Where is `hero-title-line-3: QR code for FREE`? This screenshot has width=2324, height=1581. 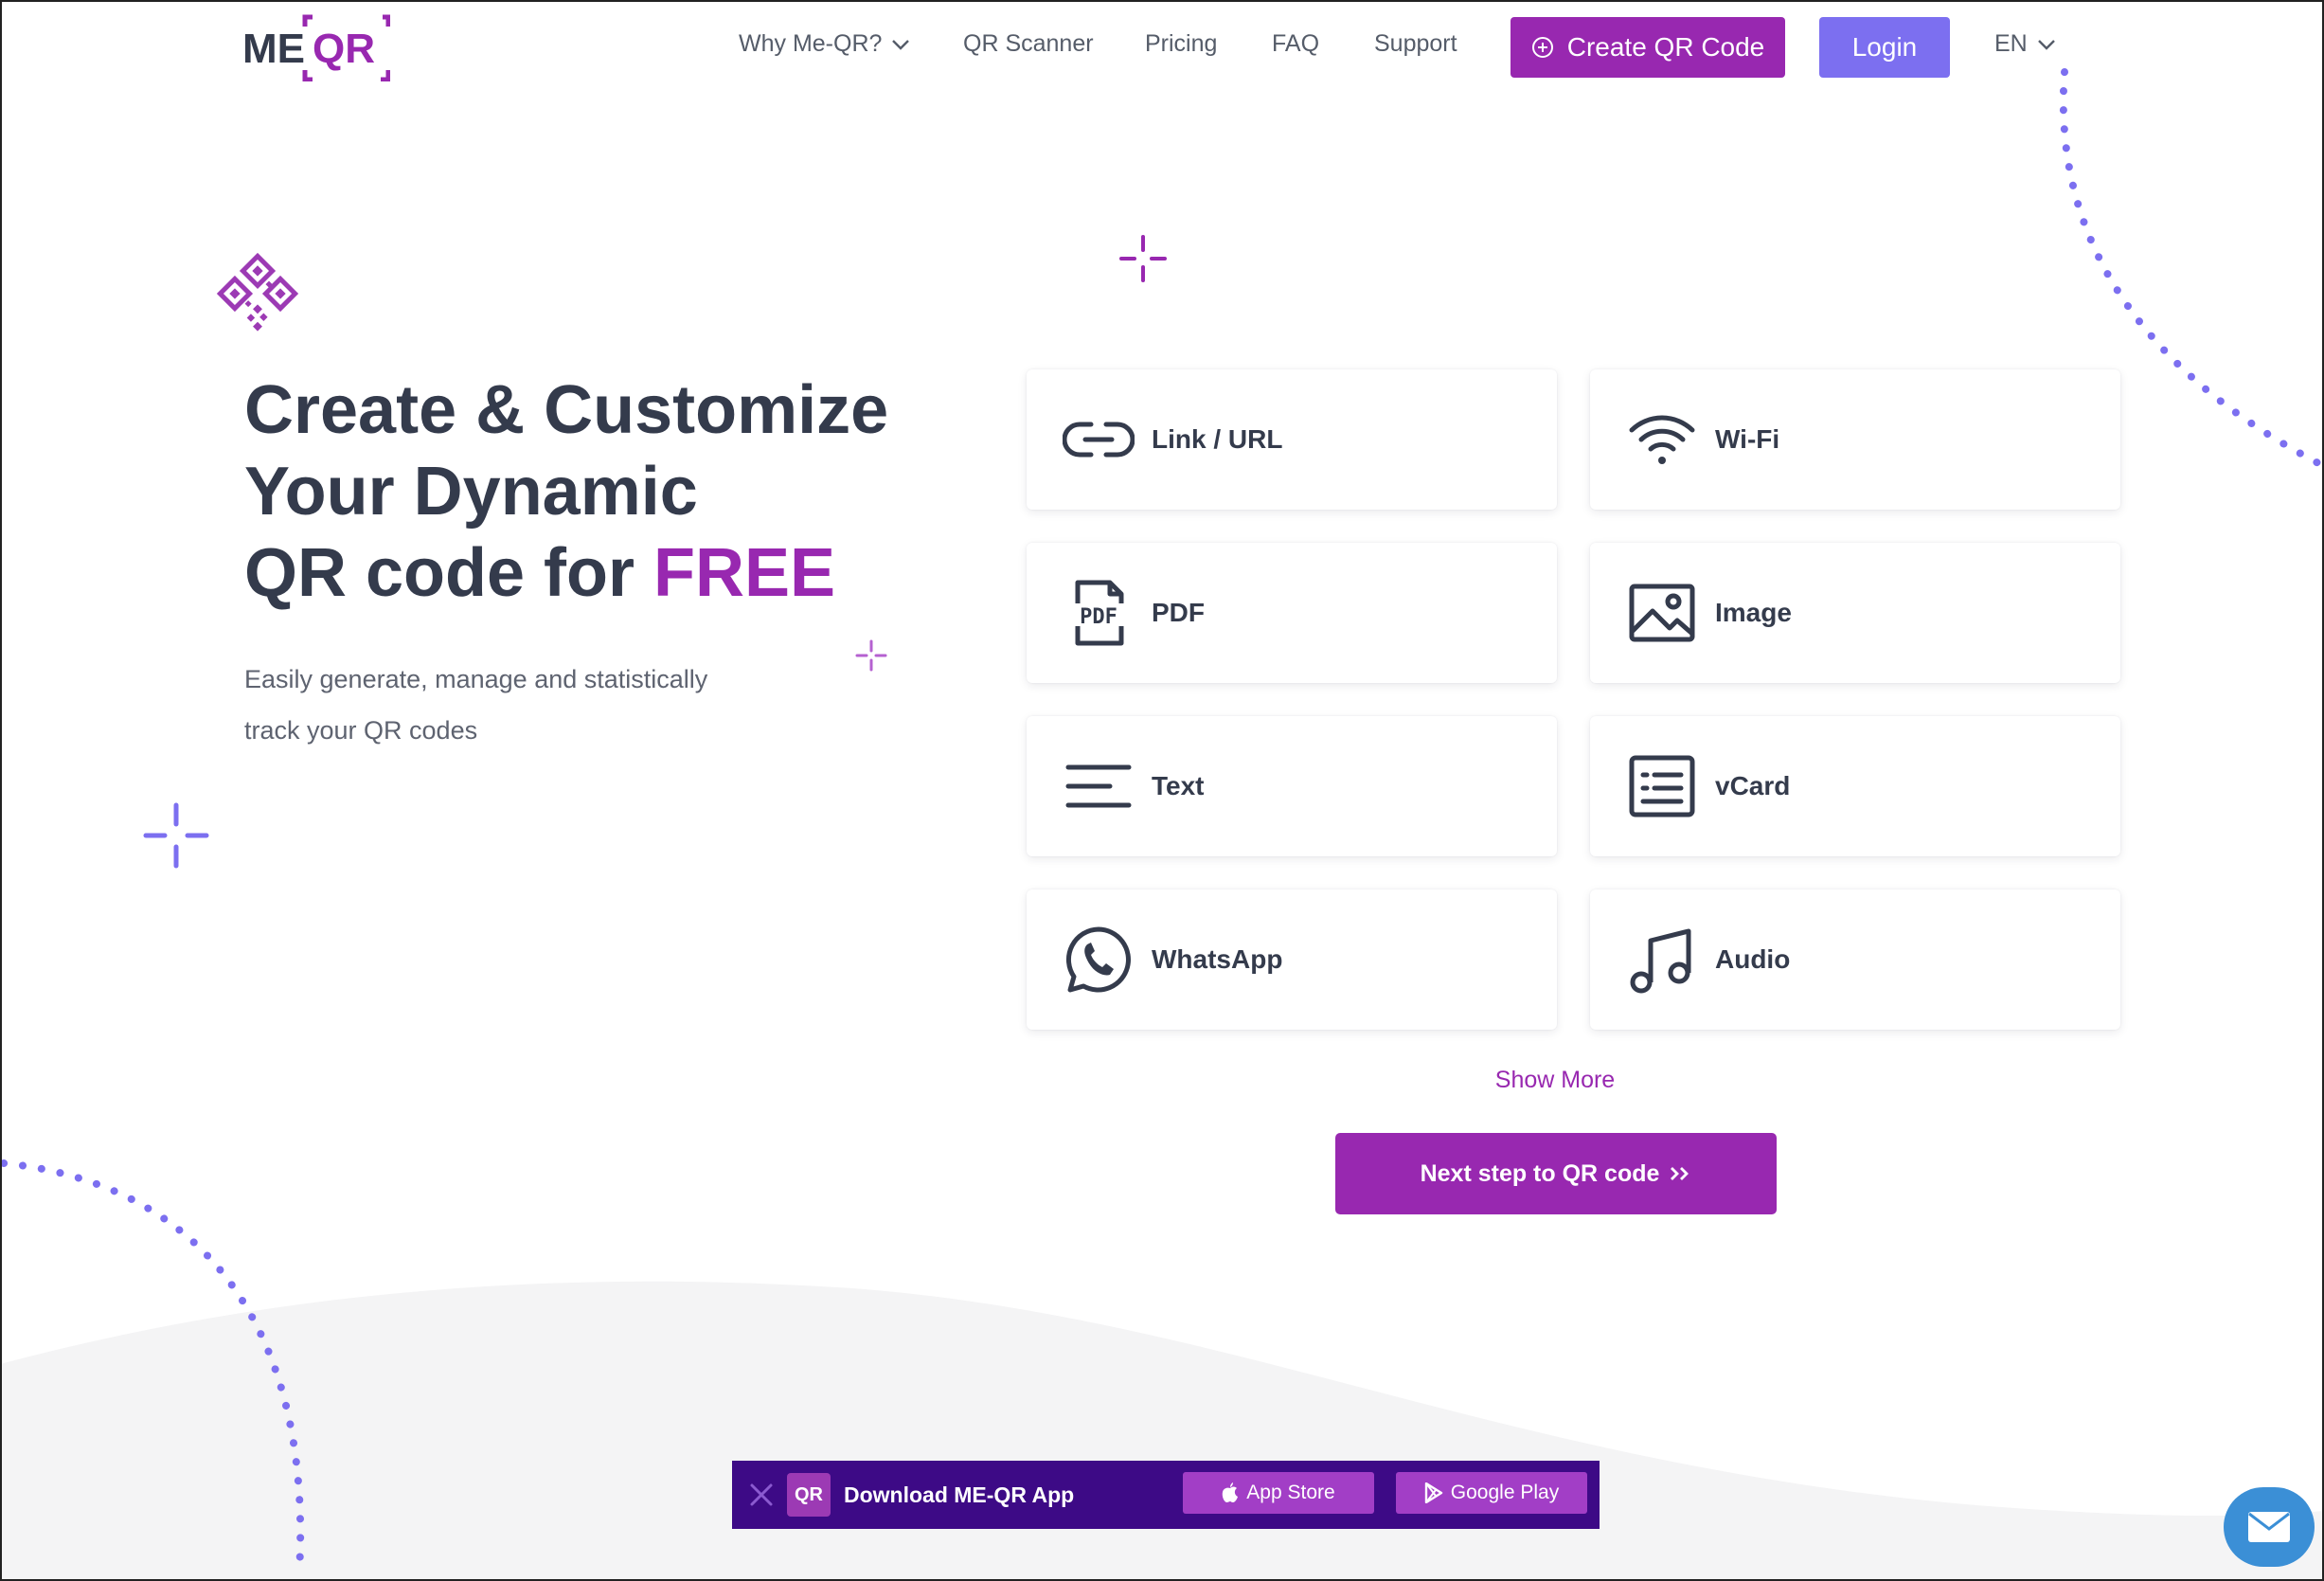 hero-title-line-3: QR code for FREE is located at coordinates (585, 573).